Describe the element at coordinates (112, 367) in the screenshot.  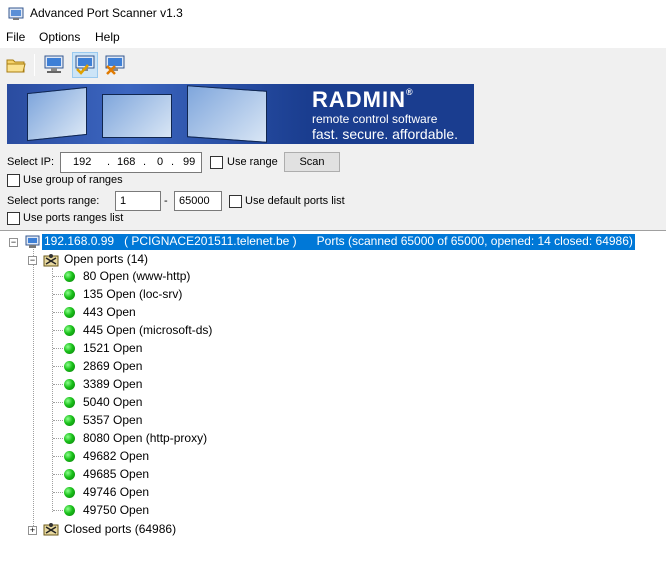
I see `open-port-item: 2869 Open` at that location.